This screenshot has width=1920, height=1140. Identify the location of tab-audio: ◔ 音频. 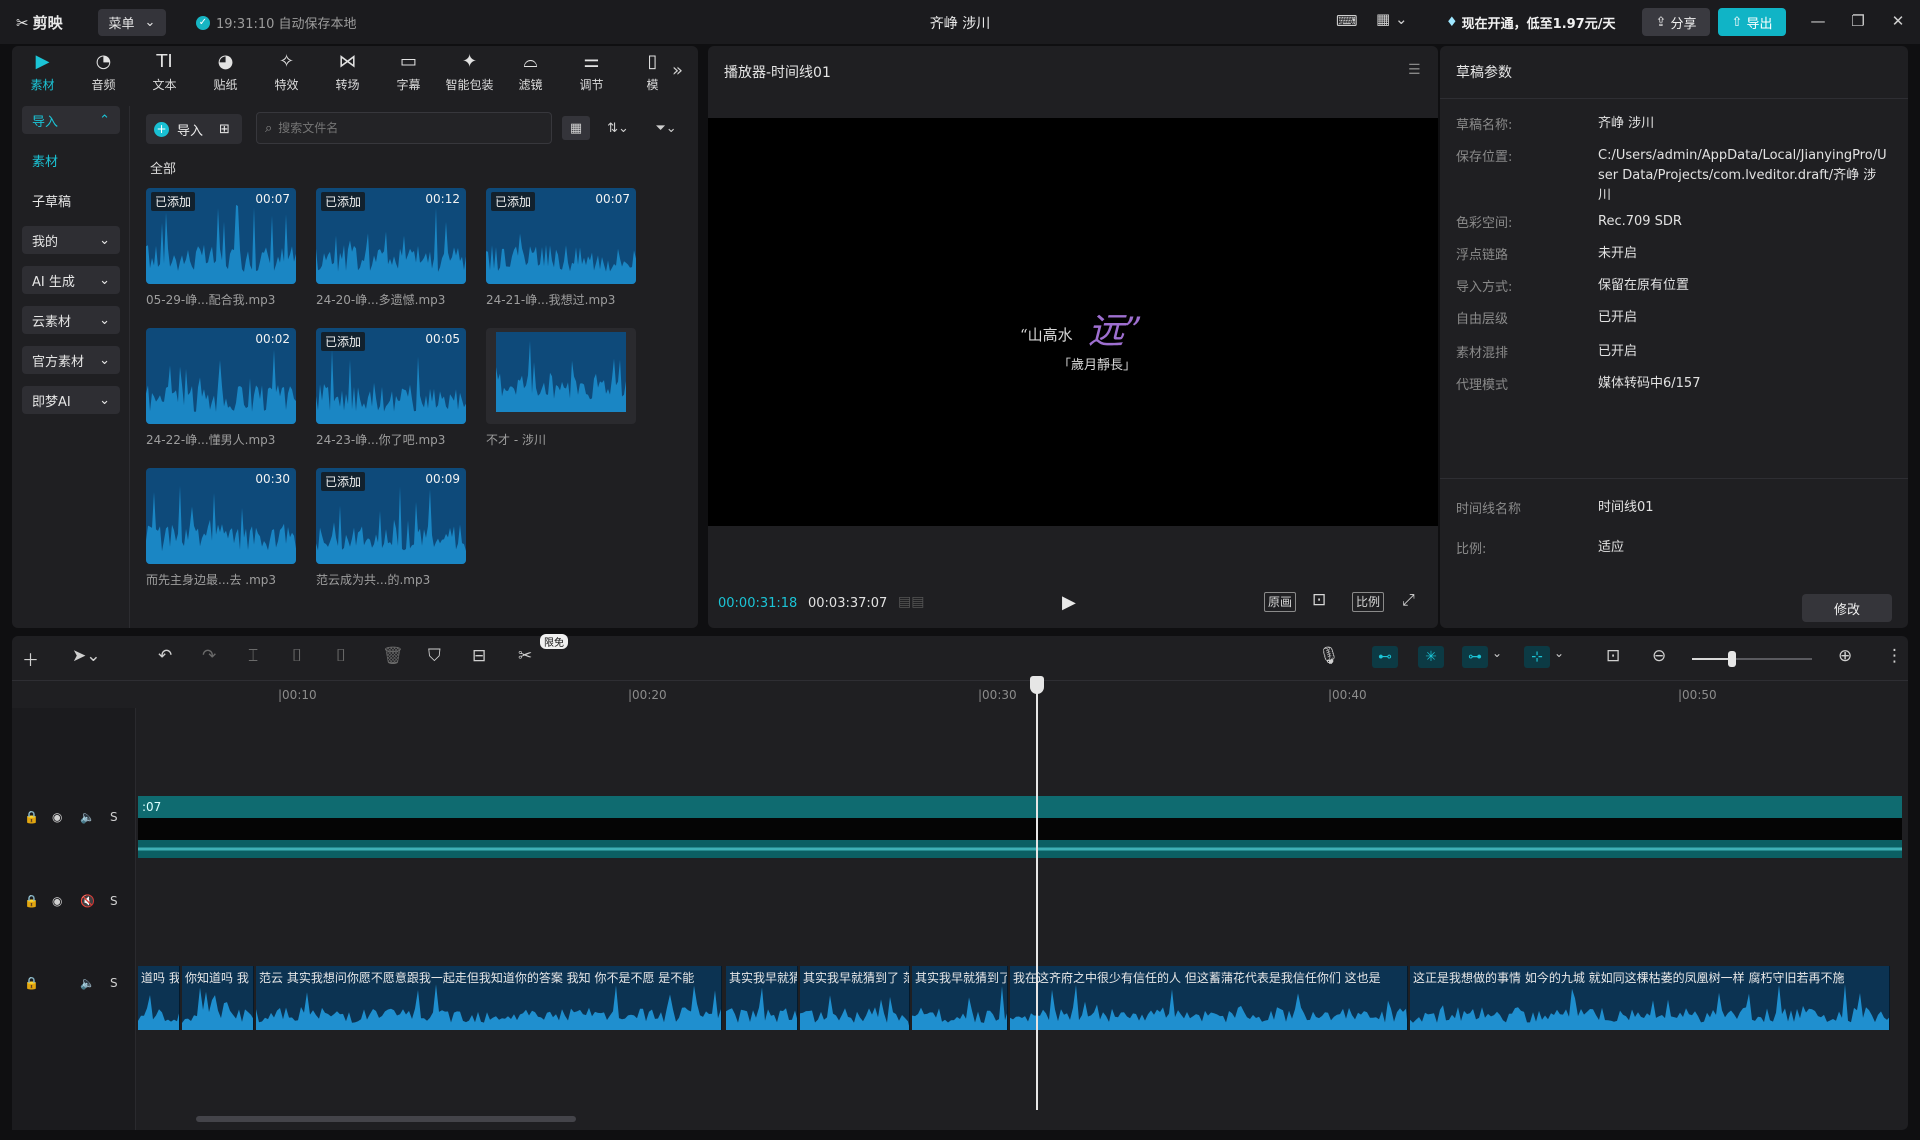
(103, 72).